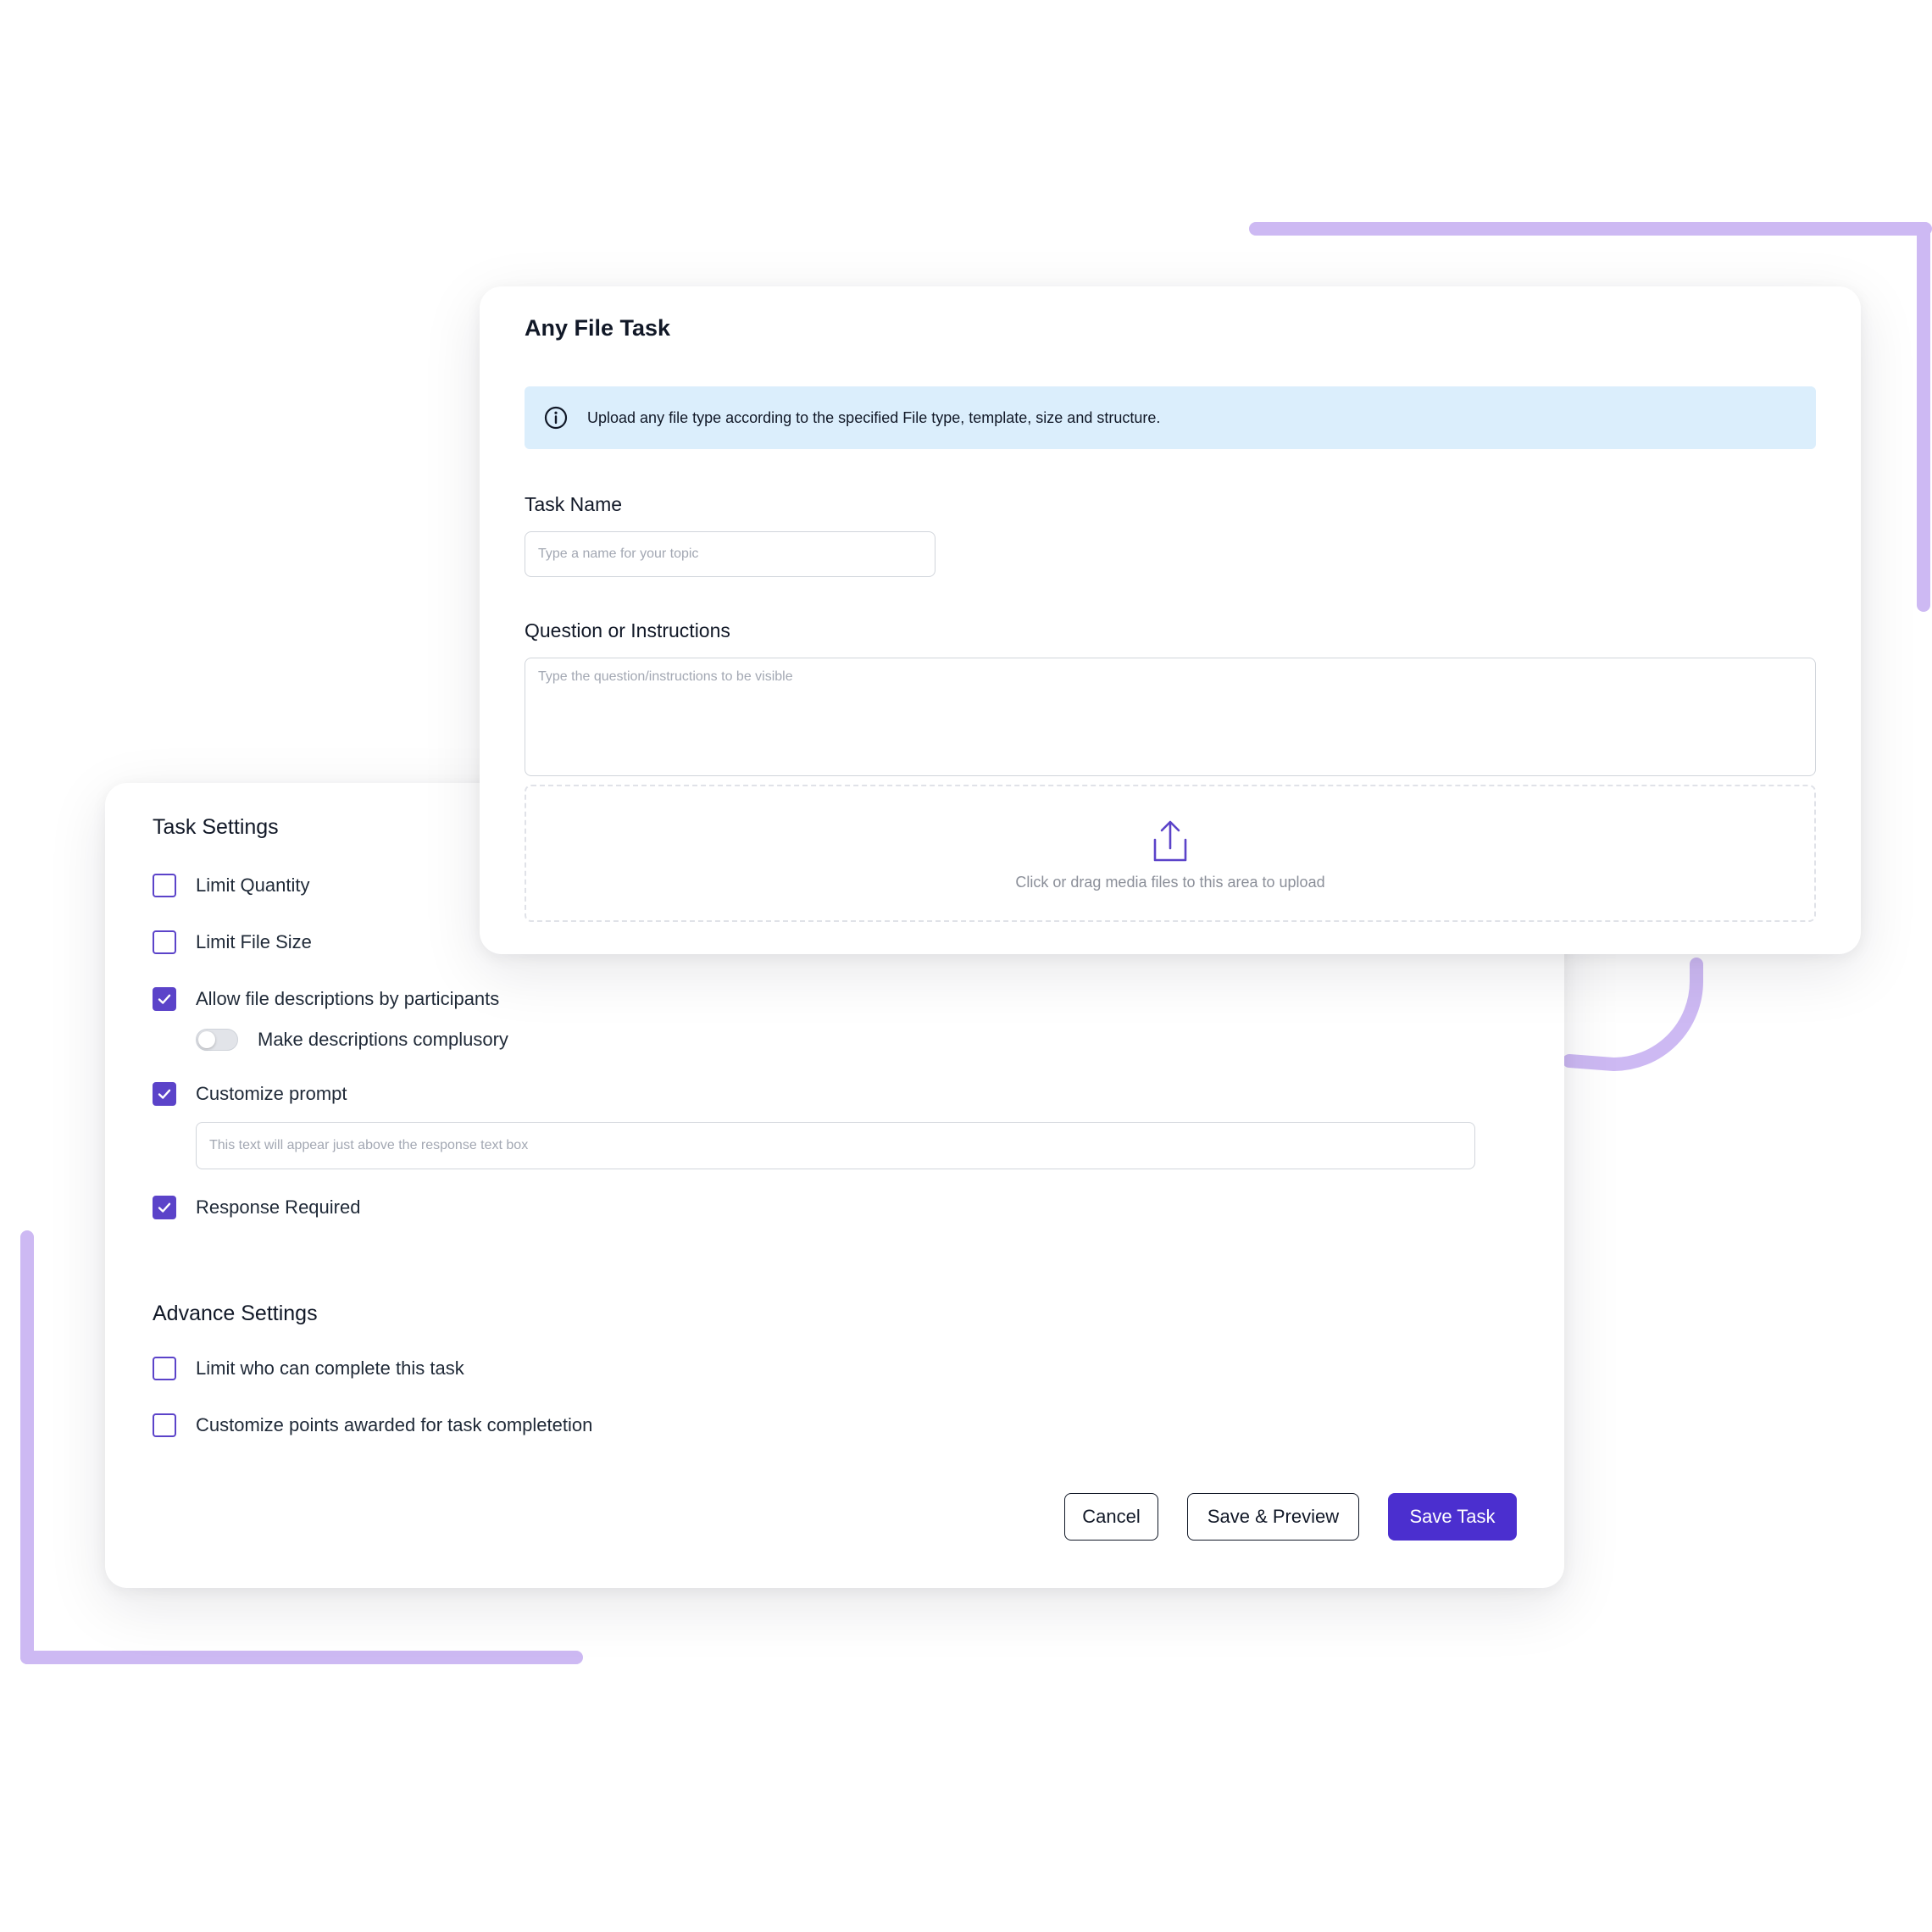  What do you see at coordinates (301, 1657) in the screenshot?
I see `decoration-line-bottom` at bounding box center [301, 1657].